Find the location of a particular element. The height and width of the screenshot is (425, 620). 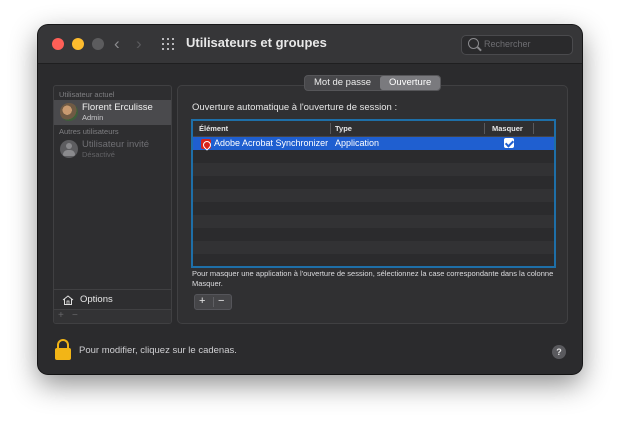

guest-user-role: Désactivé is located at coordinates (98, 154).